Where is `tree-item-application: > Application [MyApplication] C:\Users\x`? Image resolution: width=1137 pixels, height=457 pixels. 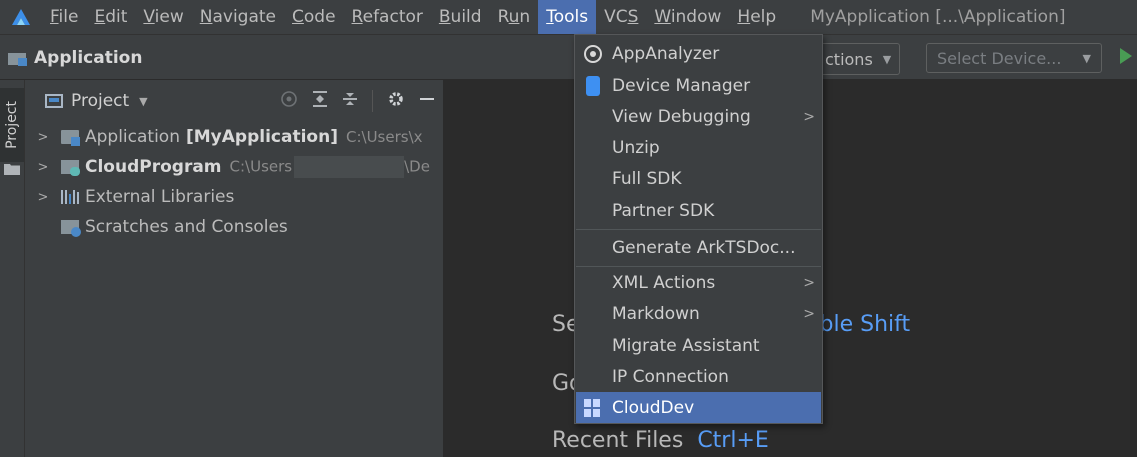
tree-item-application: > Application [MyApplication] C:\Users\x is located at coordinates (234, 137).